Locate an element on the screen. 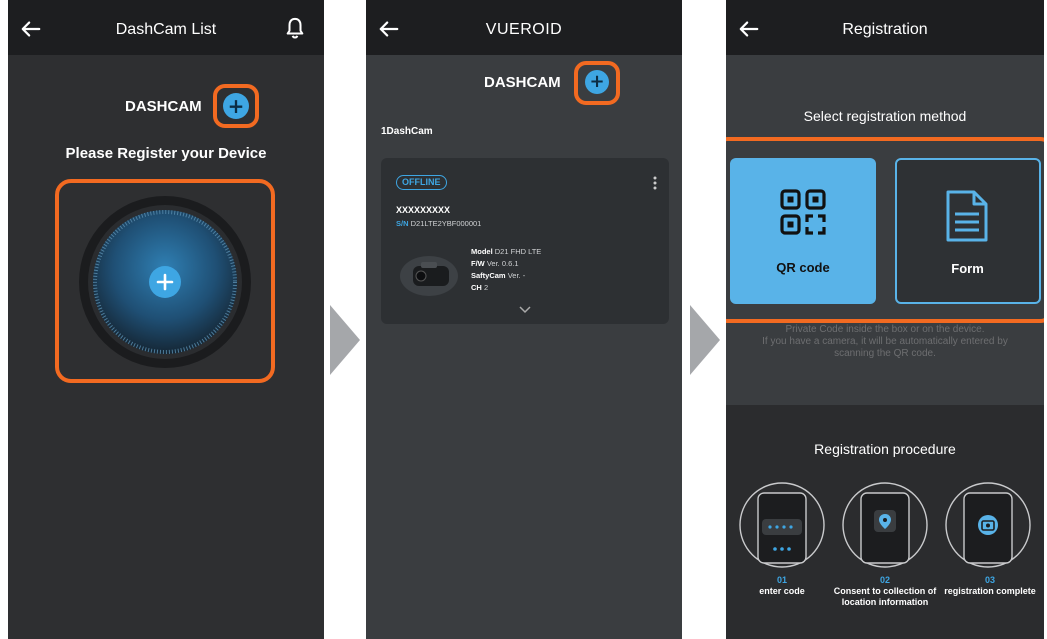 The width and height of the screenshot is (1047, 639). chevron-down-icon is located at coordinates (525, 310).